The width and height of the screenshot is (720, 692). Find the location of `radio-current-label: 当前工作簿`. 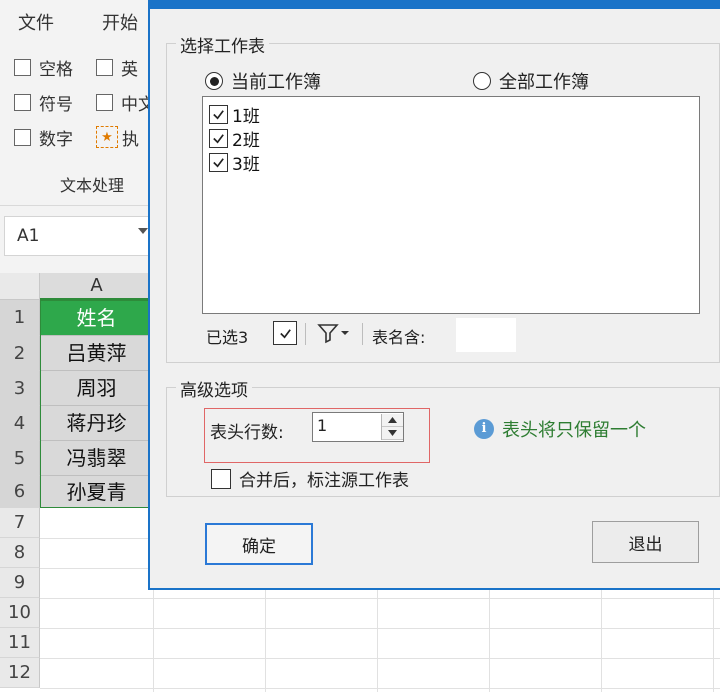

radio-current-label: 当前工作簿 is located at coordinates (276, 82).